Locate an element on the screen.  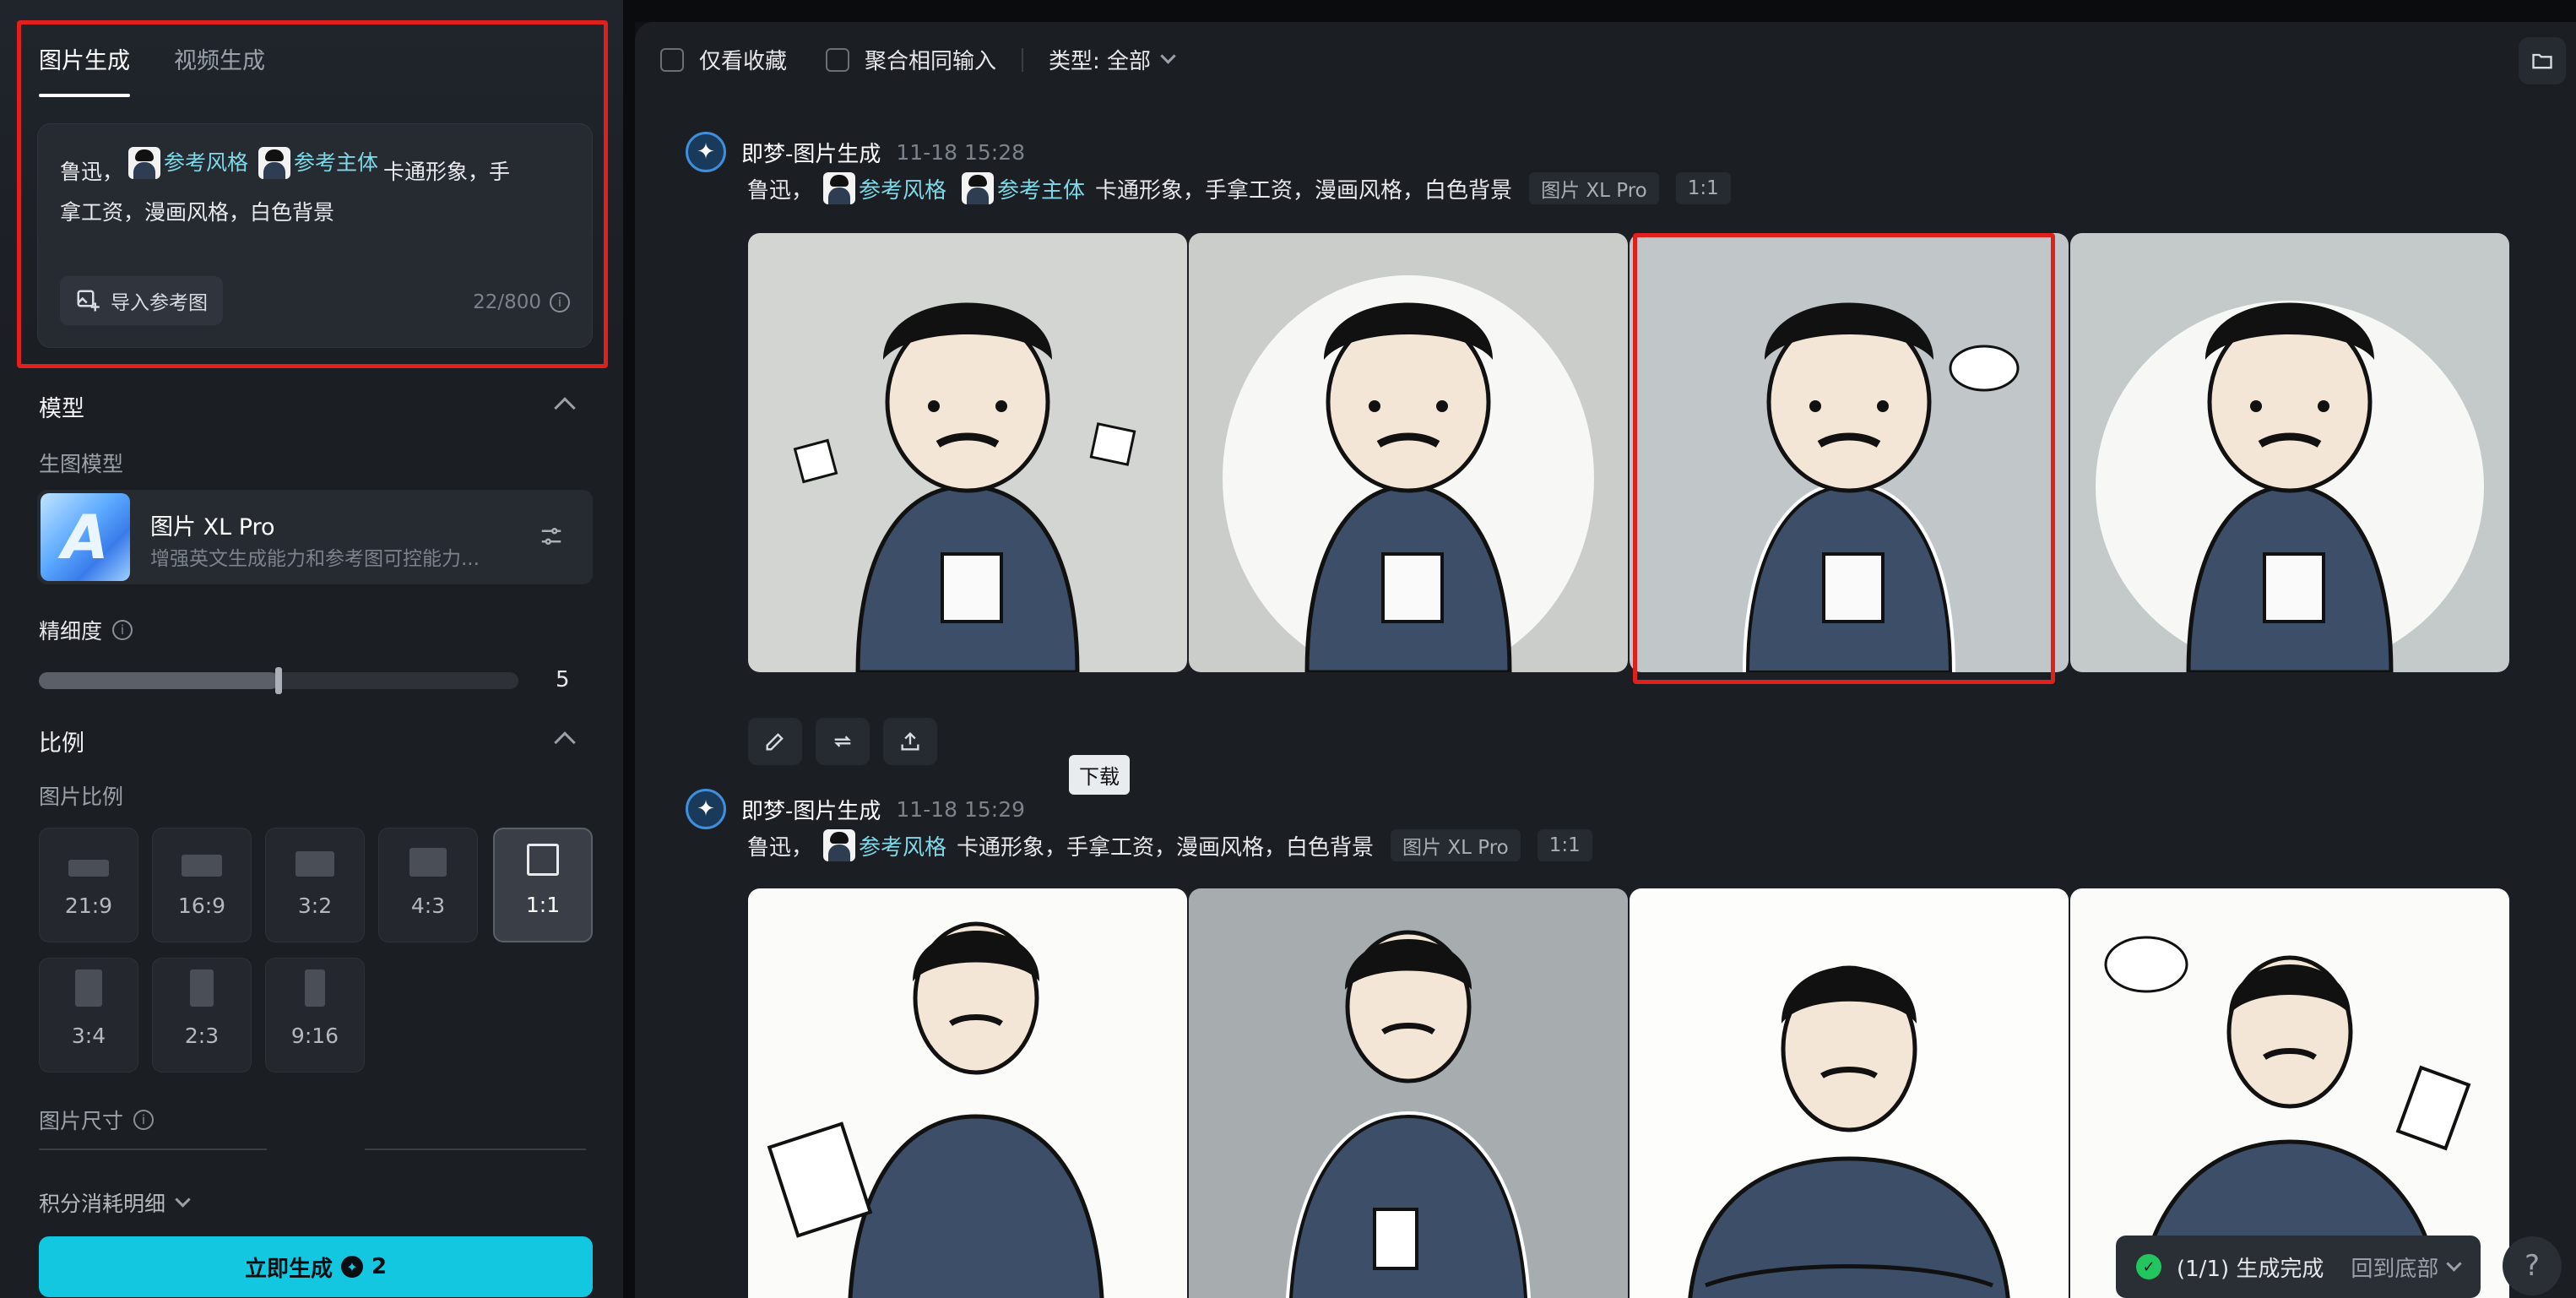
back-to-bottom-button: 回到底部 is located at coordinates (2407, 1267).